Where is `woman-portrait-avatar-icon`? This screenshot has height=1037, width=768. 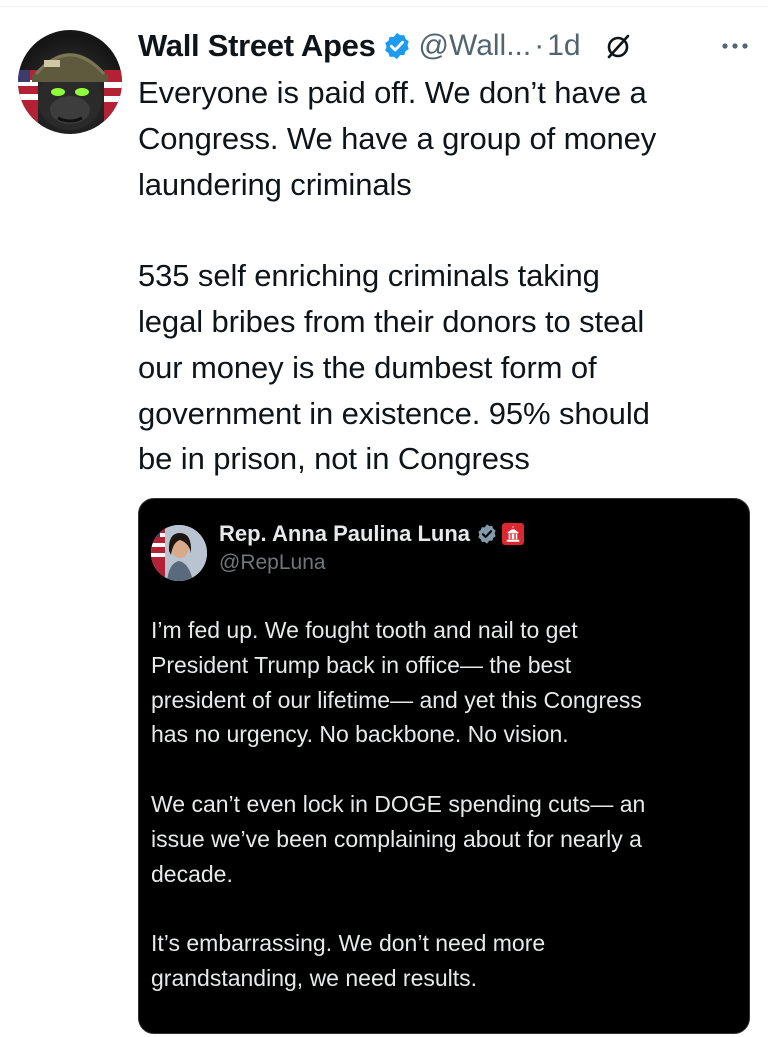 woman-portrait-avatar-icon is located at coordinates (179, 553).